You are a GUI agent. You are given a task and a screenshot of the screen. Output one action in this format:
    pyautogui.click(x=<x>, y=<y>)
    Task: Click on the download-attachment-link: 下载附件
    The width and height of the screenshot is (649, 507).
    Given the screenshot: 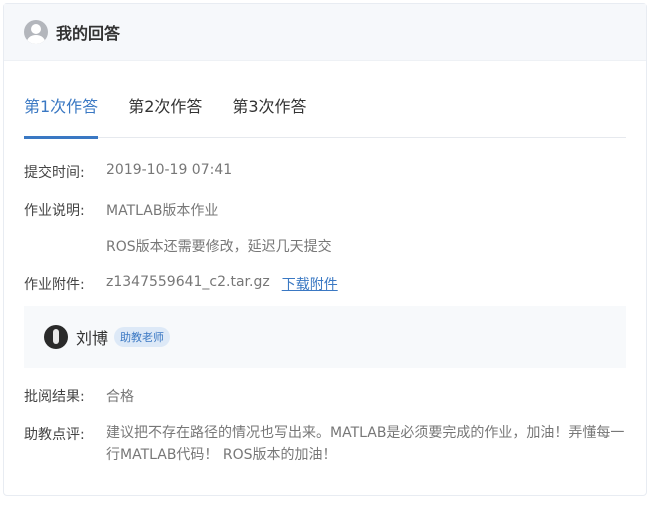 What is the action you would take?
    pyautogui.click(x=310, y=284)
    